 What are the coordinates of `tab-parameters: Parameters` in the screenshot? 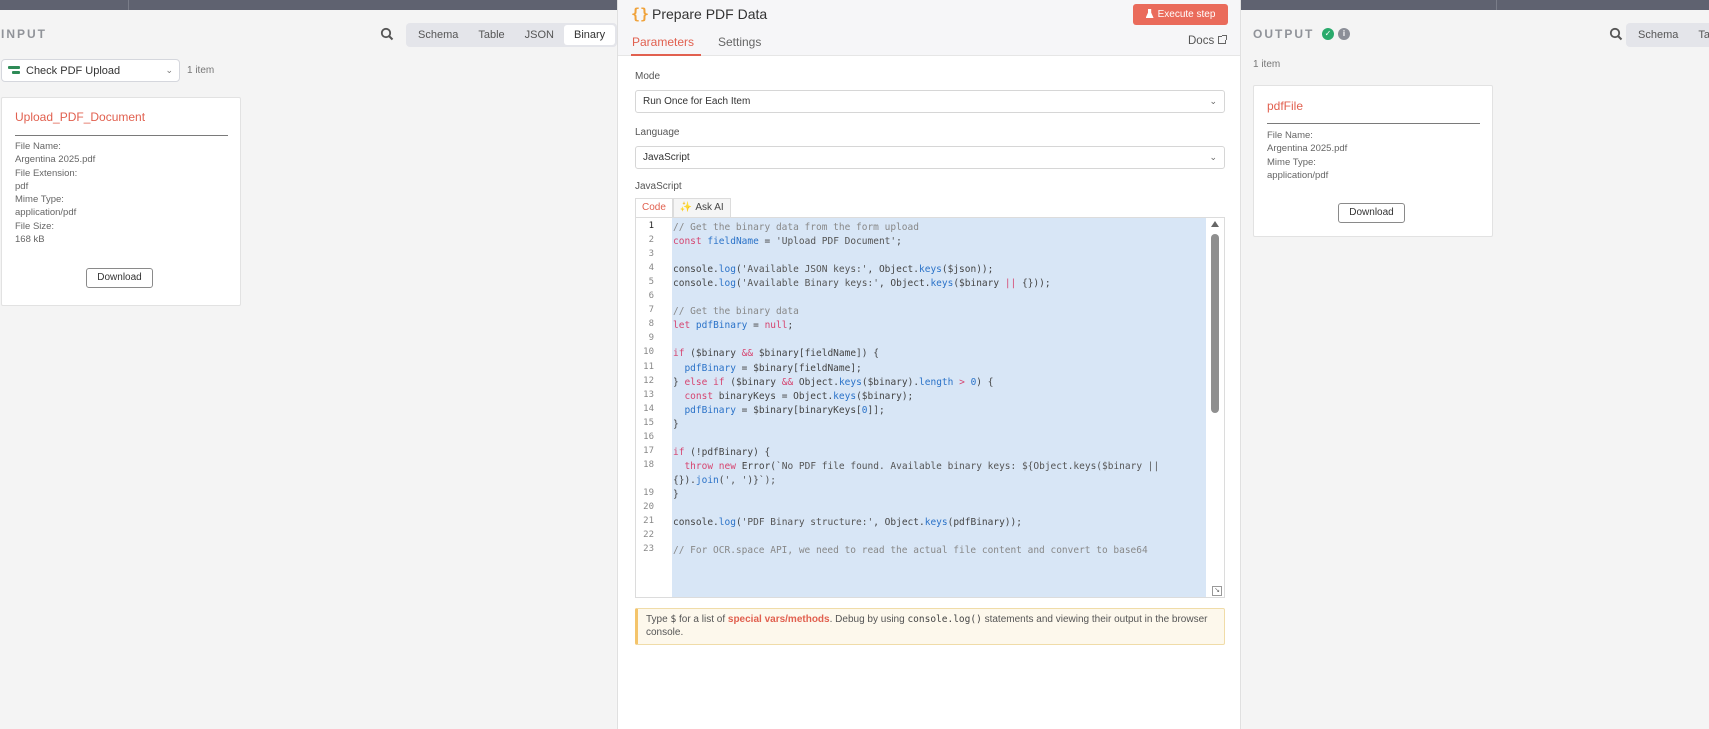 It's located at (663, 42).